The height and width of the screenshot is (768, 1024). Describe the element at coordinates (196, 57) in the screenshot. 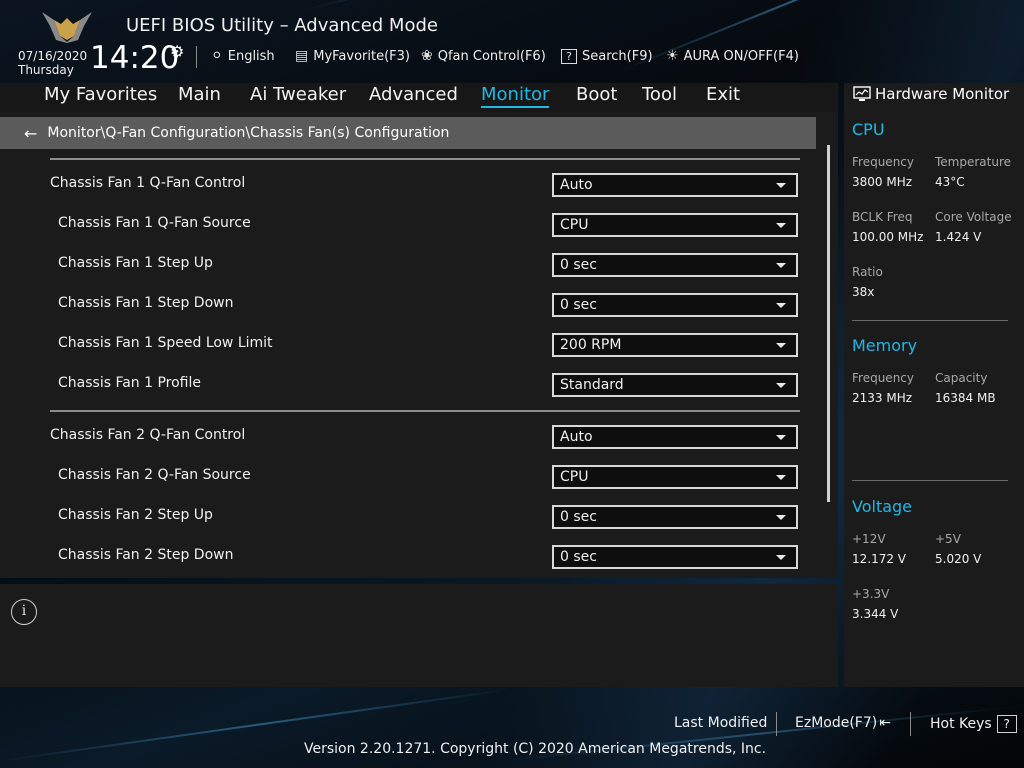

I see `header-divider` at that location.